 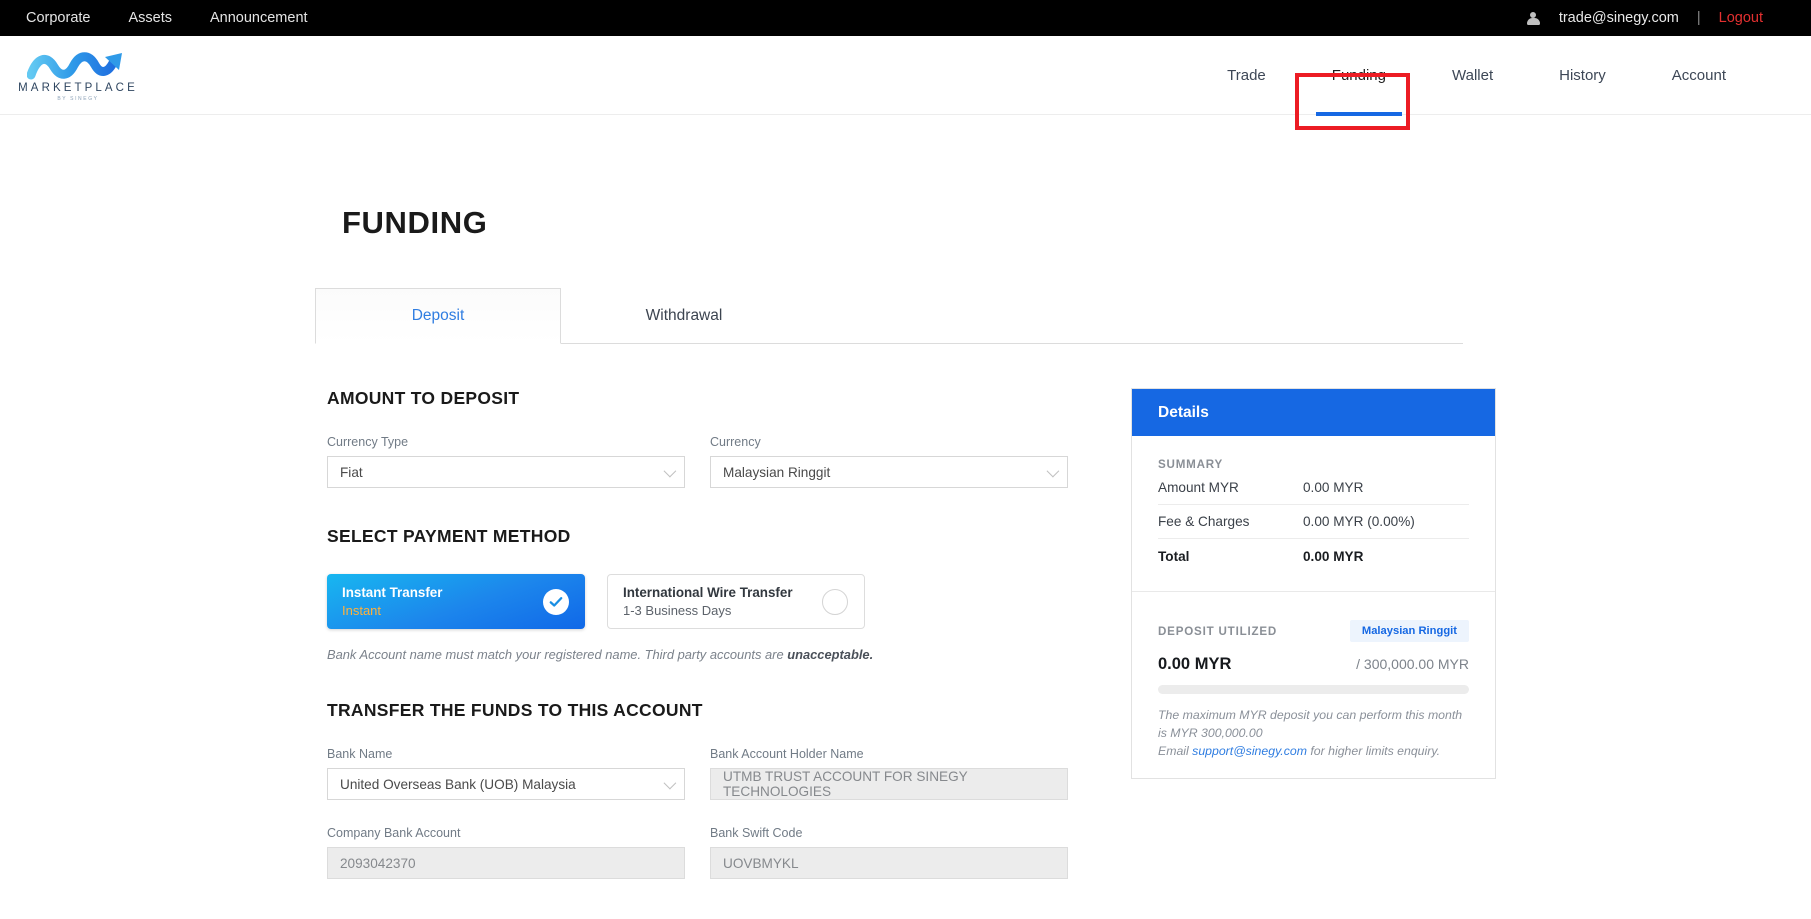 What do you see at coordinates (458, 784) in the screenshot?
I see `bank-name-value: United Overseas Bank (UOB) Malaysia` at bounding box center [458, 784].